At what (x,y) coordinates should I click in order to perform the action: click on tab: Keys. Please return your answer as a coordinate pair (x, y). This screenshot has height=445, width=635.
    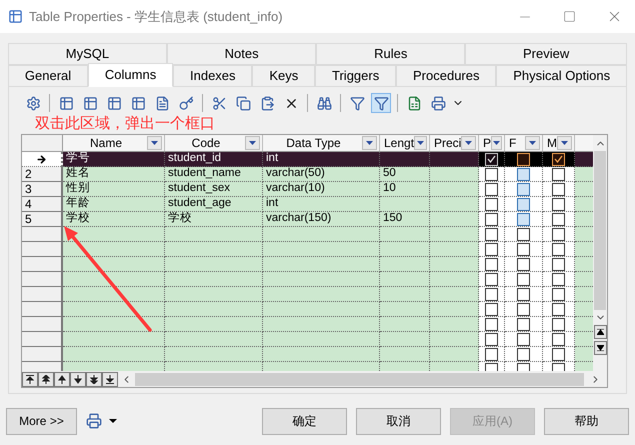
    Looking at the image, I should click on (284, 76).